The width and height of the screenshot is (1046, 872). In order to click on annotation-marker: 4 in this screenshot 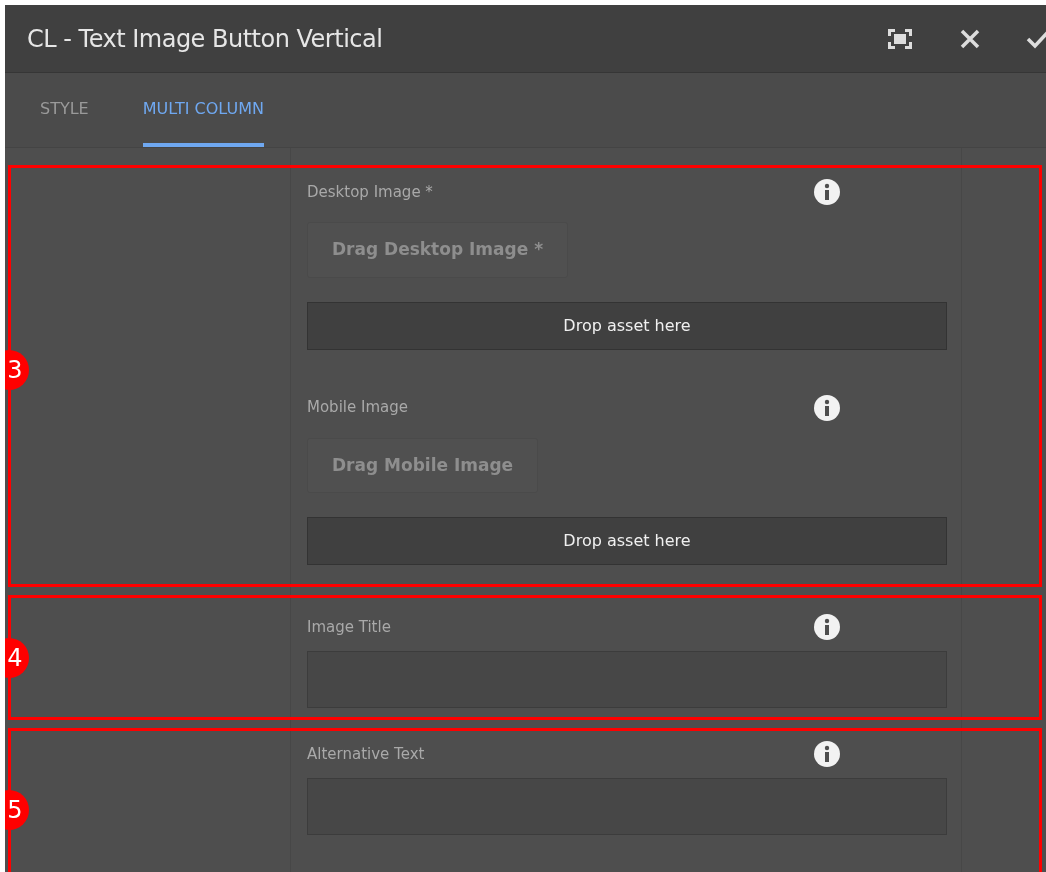, I will do `click(17, 657)`.